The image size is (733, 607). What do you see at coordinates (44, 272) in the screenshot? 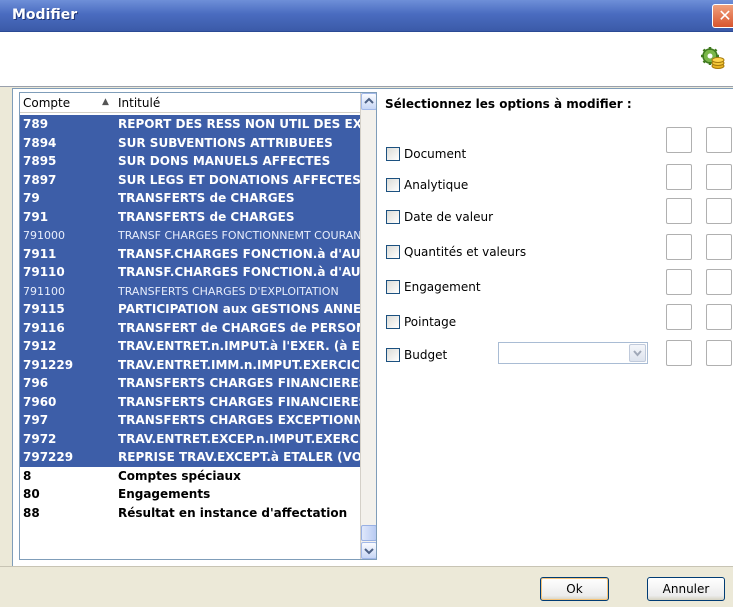
I see `row-compte: 79110` at bounding box center [44, 272].